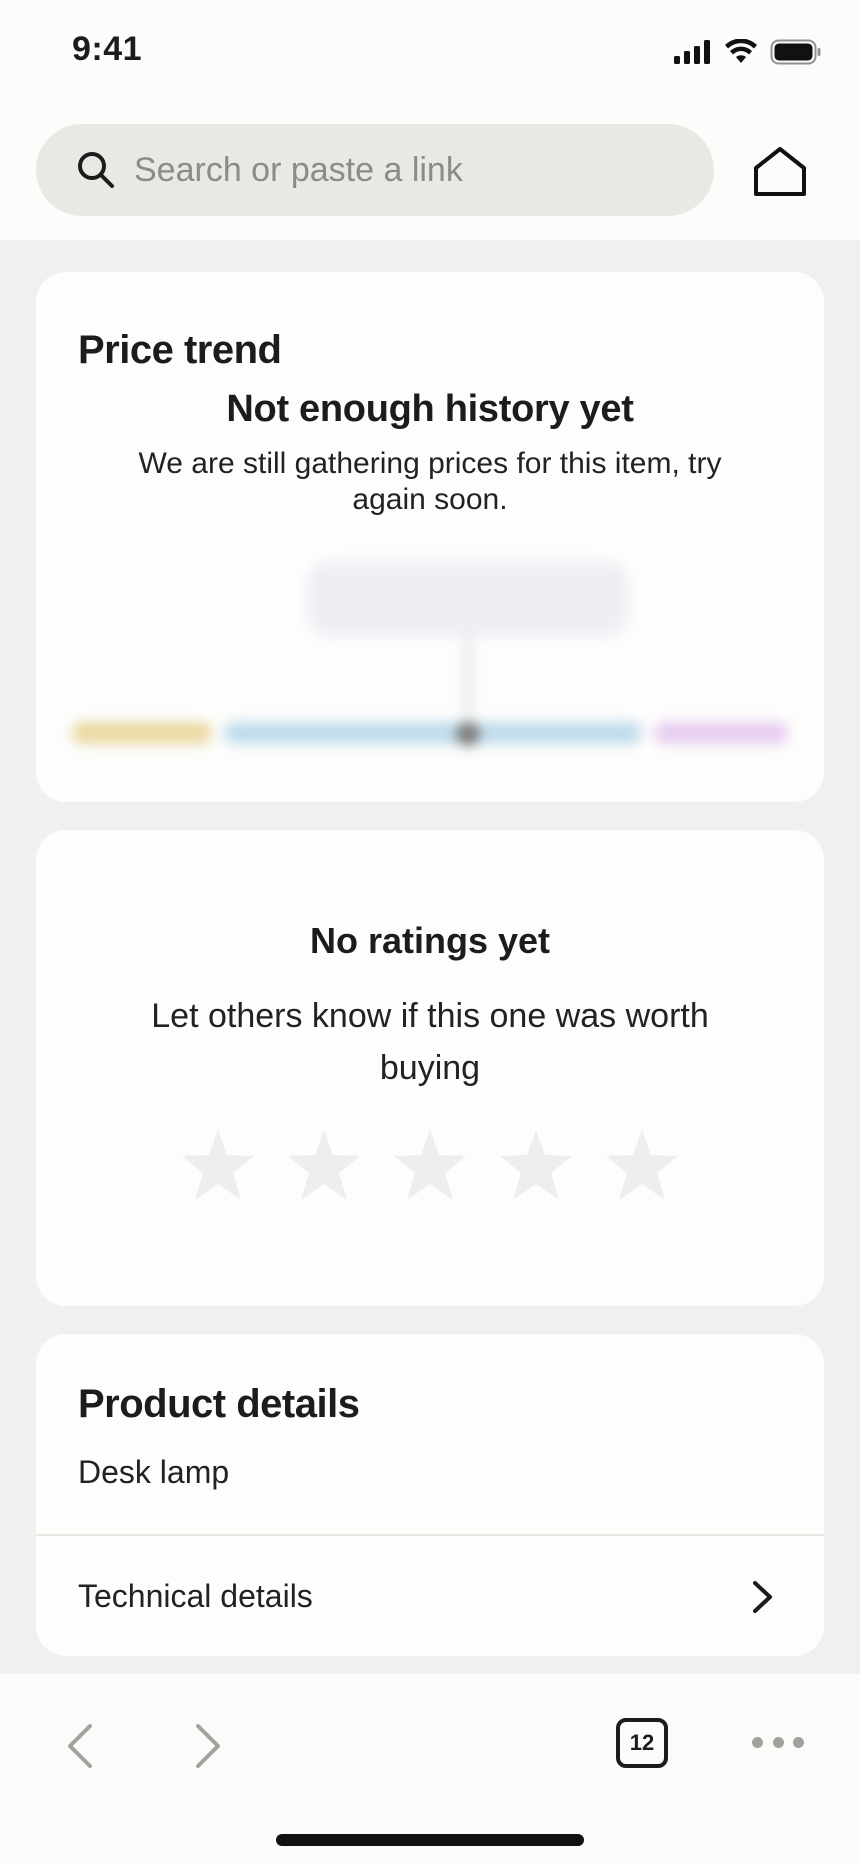 This screenshot has width=860, height=1864. I want to click on tab-count: 12, so click(642, 1742).